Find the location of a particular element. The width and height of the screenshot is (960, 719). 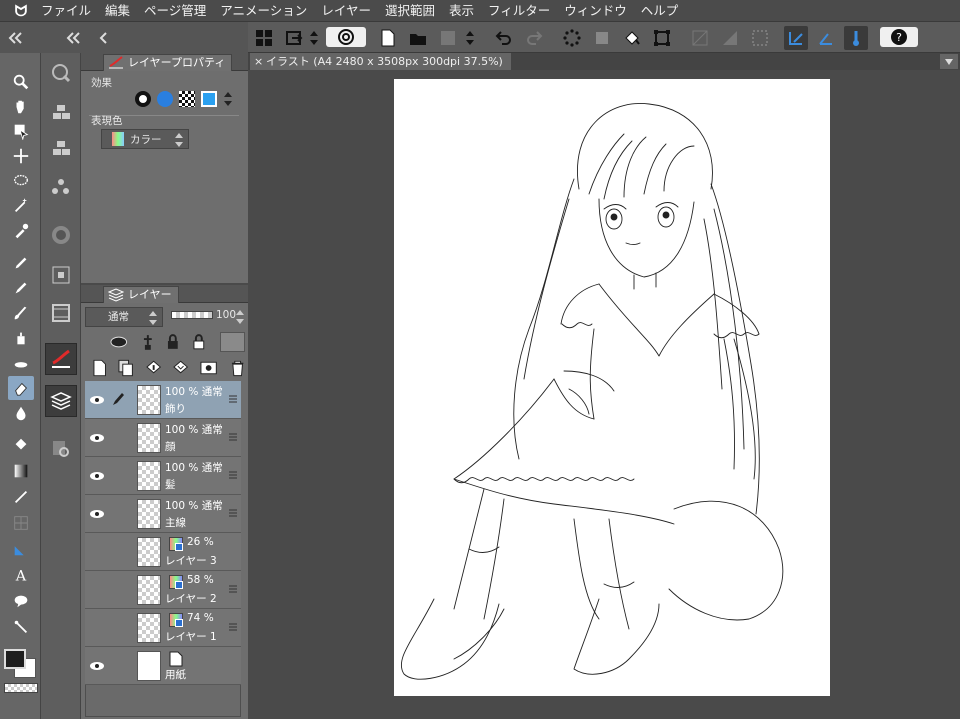

menu-animation: アニメーション is located at coordinates (263, 11).